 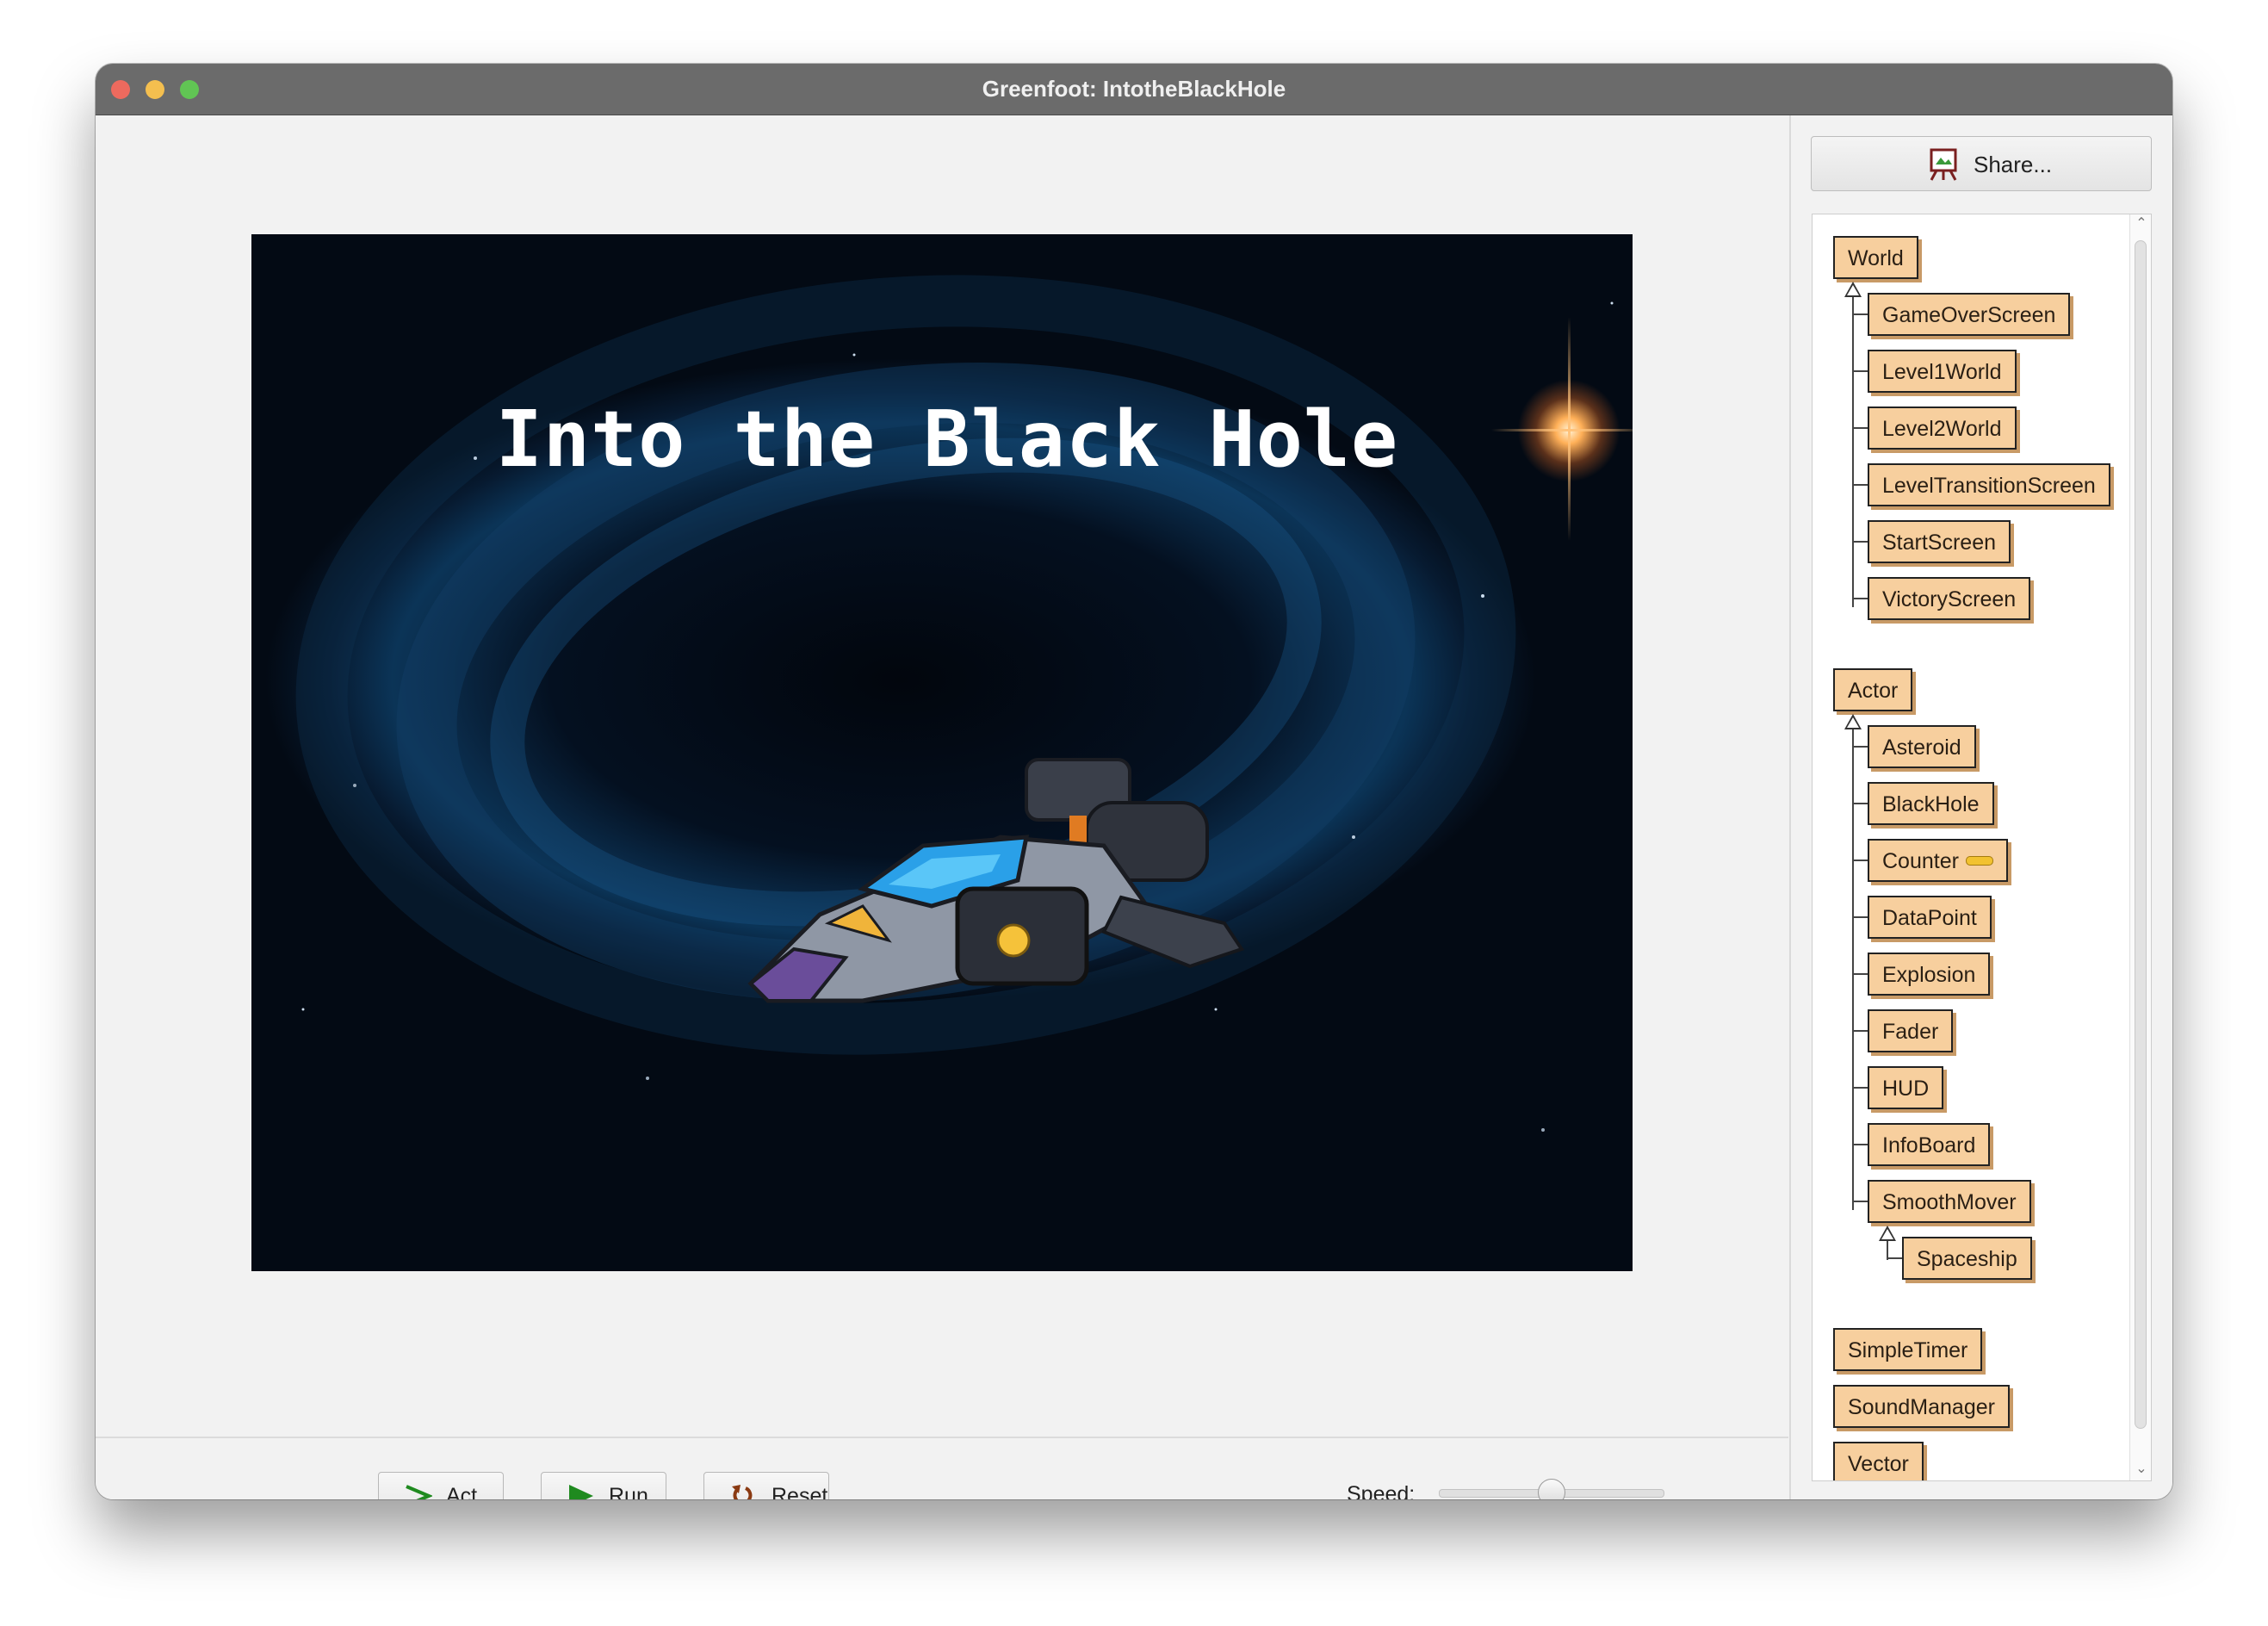 I want to click on class-smoothmover: SmoothMover, so click(x=1949, y=1201).